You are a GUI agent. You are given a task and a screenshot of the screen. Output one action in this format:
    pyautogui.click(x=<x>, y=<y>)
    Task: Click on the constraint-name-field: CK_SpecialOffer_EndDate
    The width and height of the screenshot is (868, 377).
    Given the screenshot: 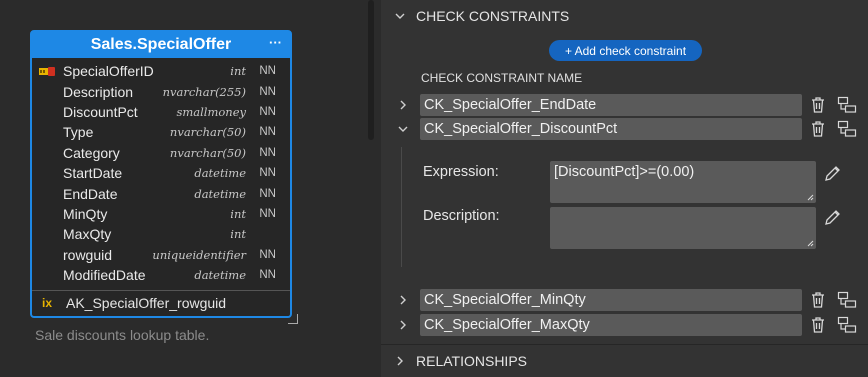 What is the action you would take?
    pyautogui.click(x=611, y=105)
    